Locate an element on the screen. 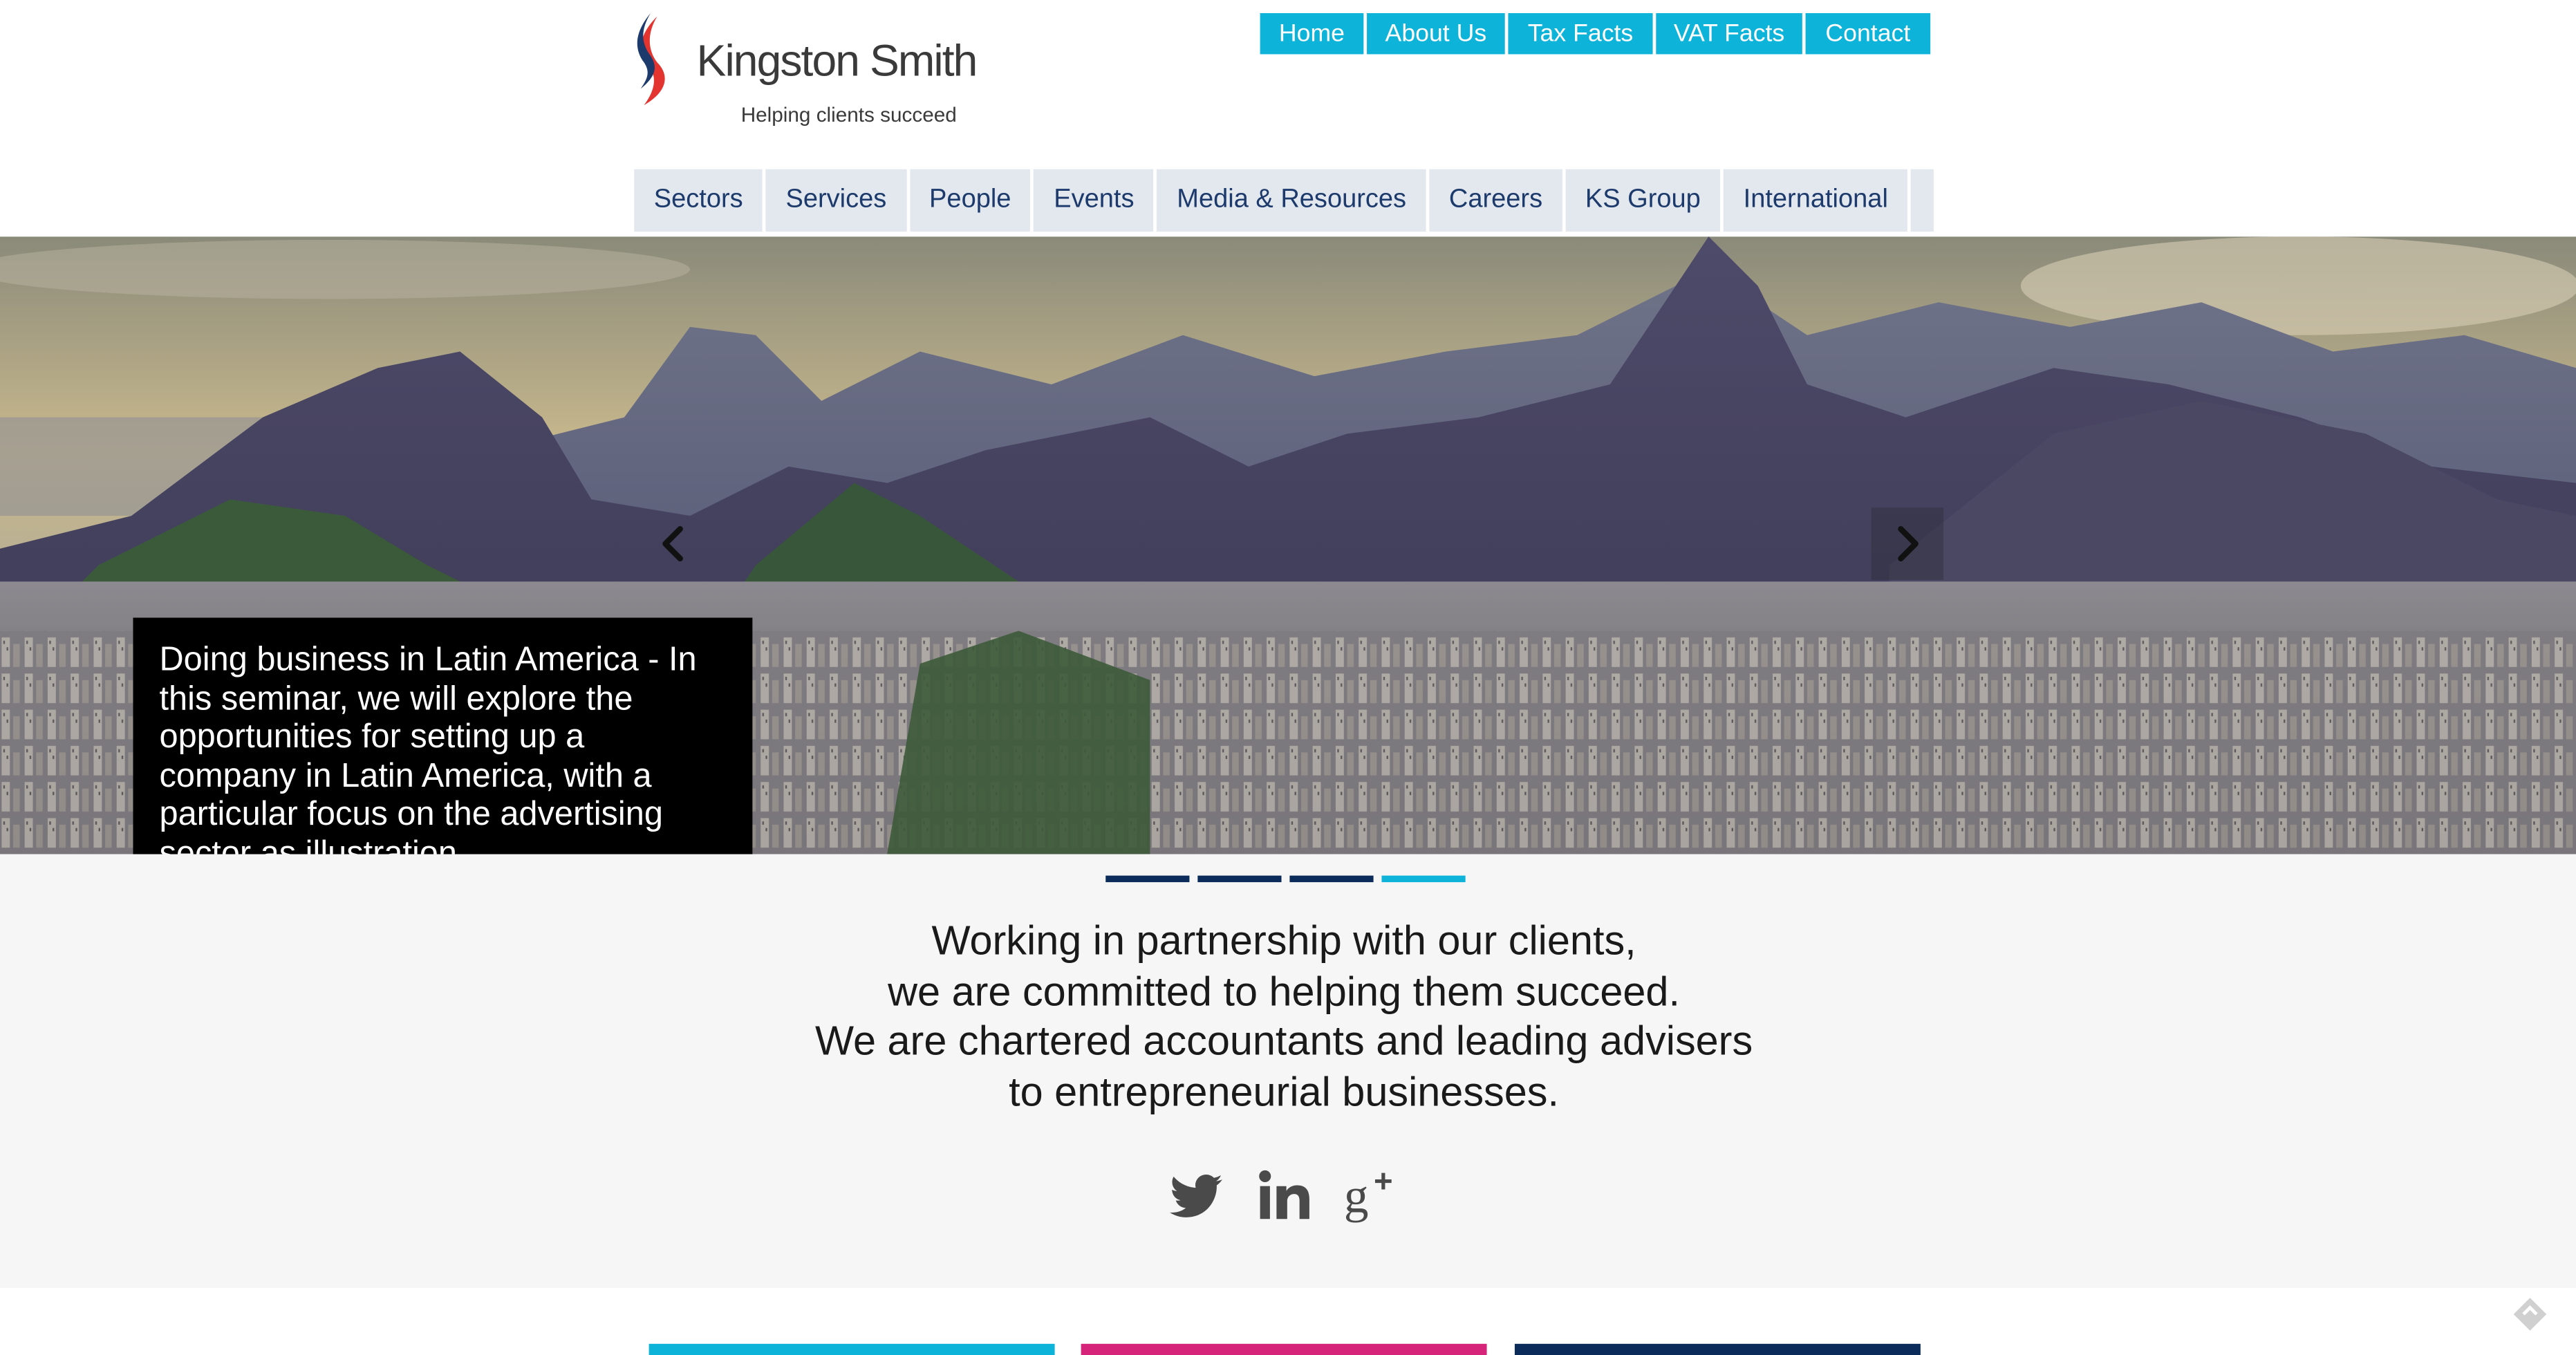 The image size is (2576, 1355). main-nav-careers: Careers is located at coordinates (1497, 200).